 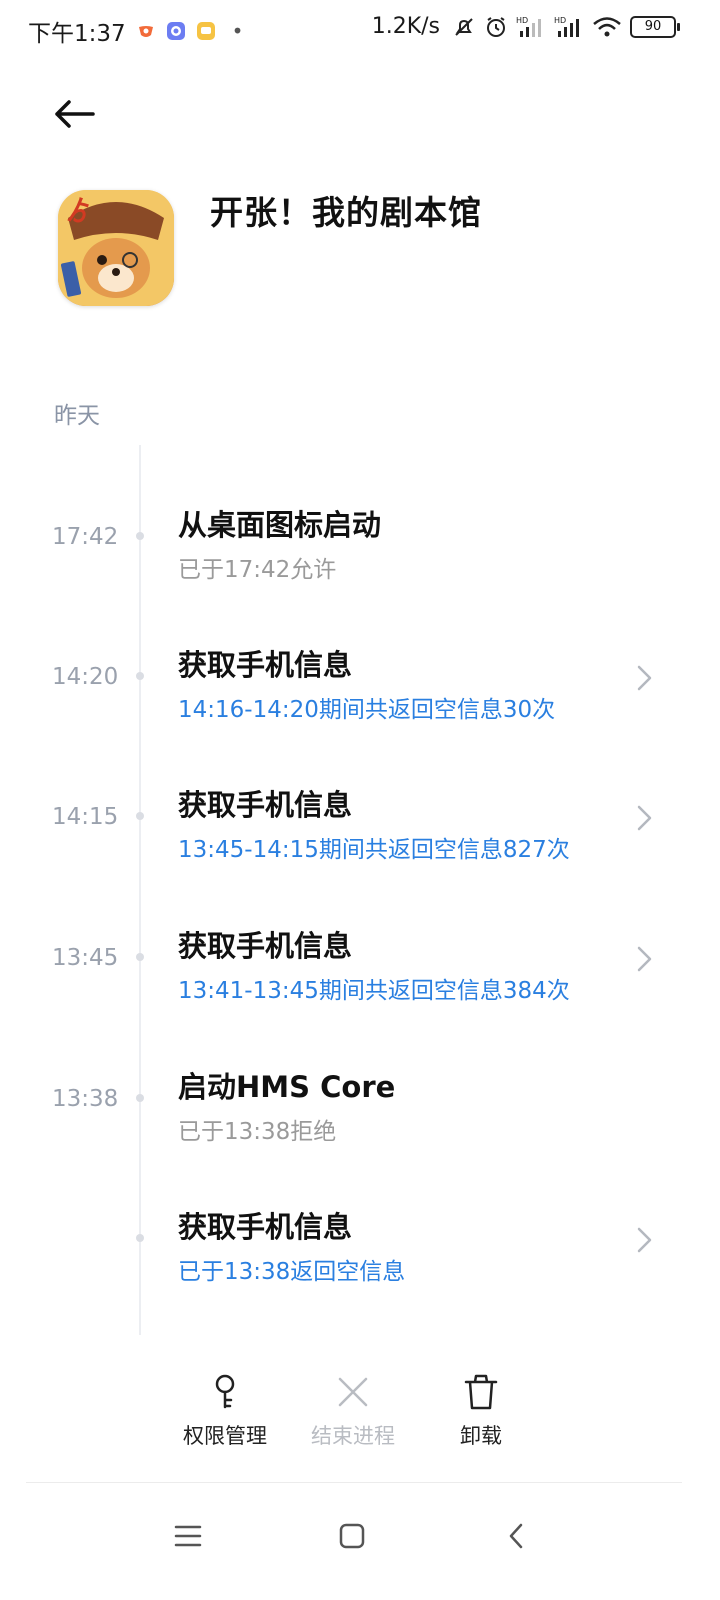 I want to click on uninstall-label: 卸载, so click(x=481, y=1436).